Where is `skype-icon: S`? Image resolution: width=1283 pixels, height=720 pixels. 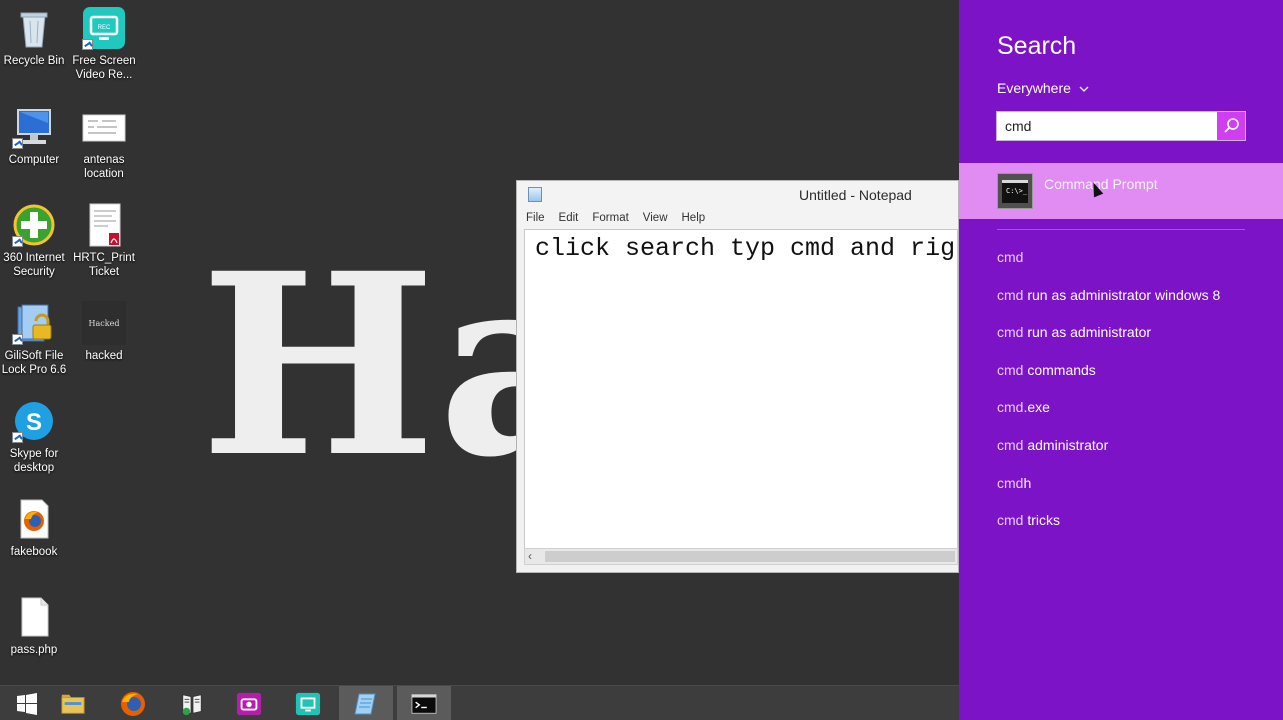 skype-icon: S is located at coordinates (34, 421).